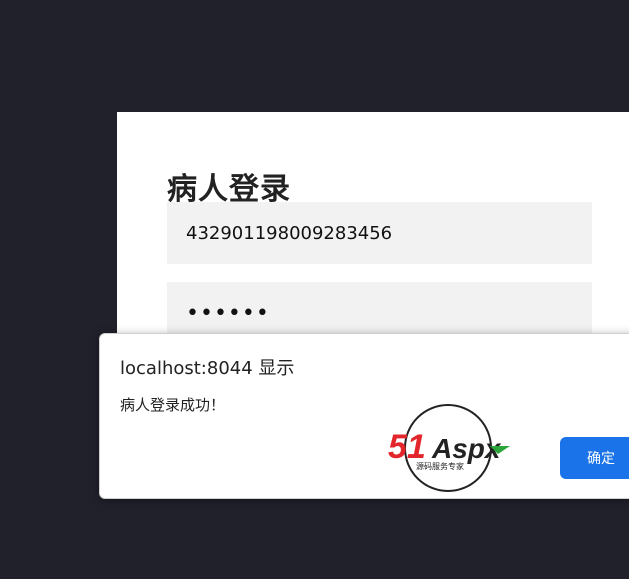 Image resolution: width=629 pixels, height=579 pixels. I want to click on watermark-logo: 51 Aspx 源码服务专家, so click(449, 448).